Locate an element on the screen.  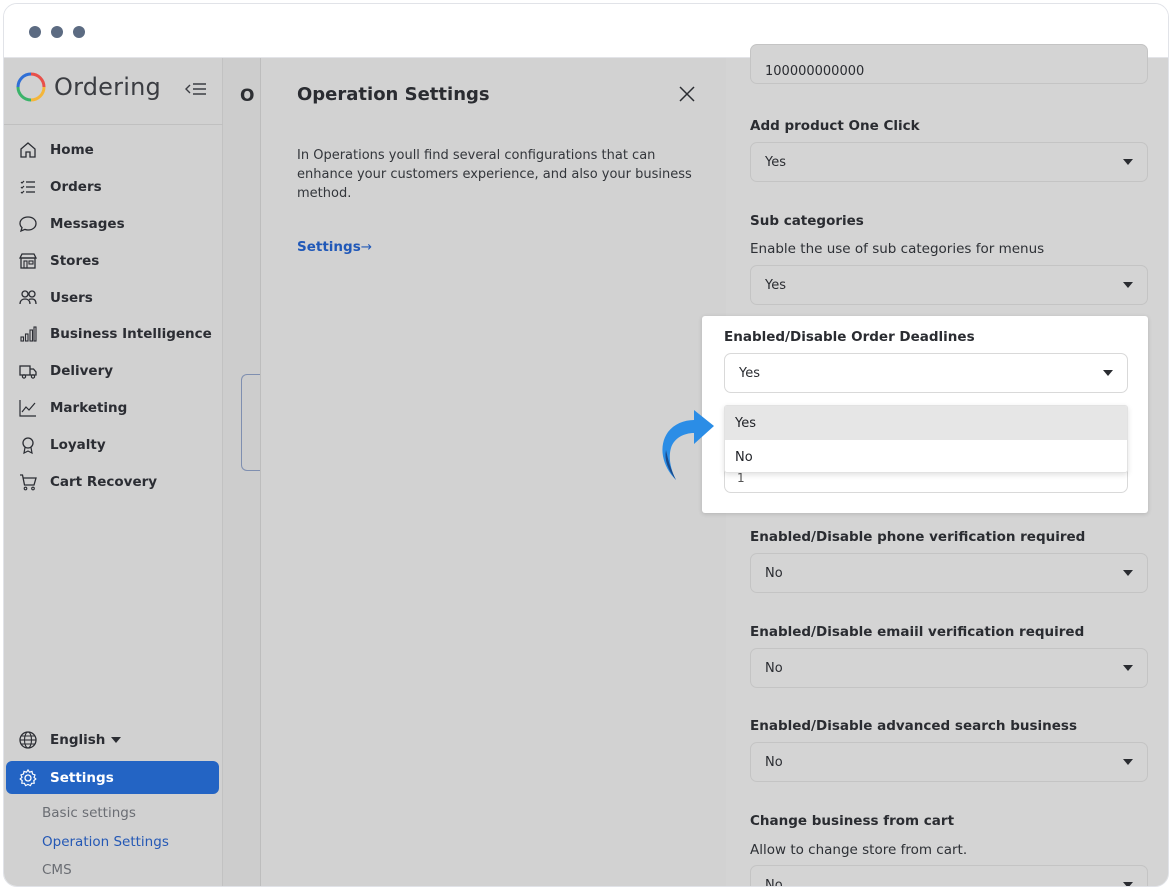
sub-categories-label: Sub categories is located at coordinates (807, 221).